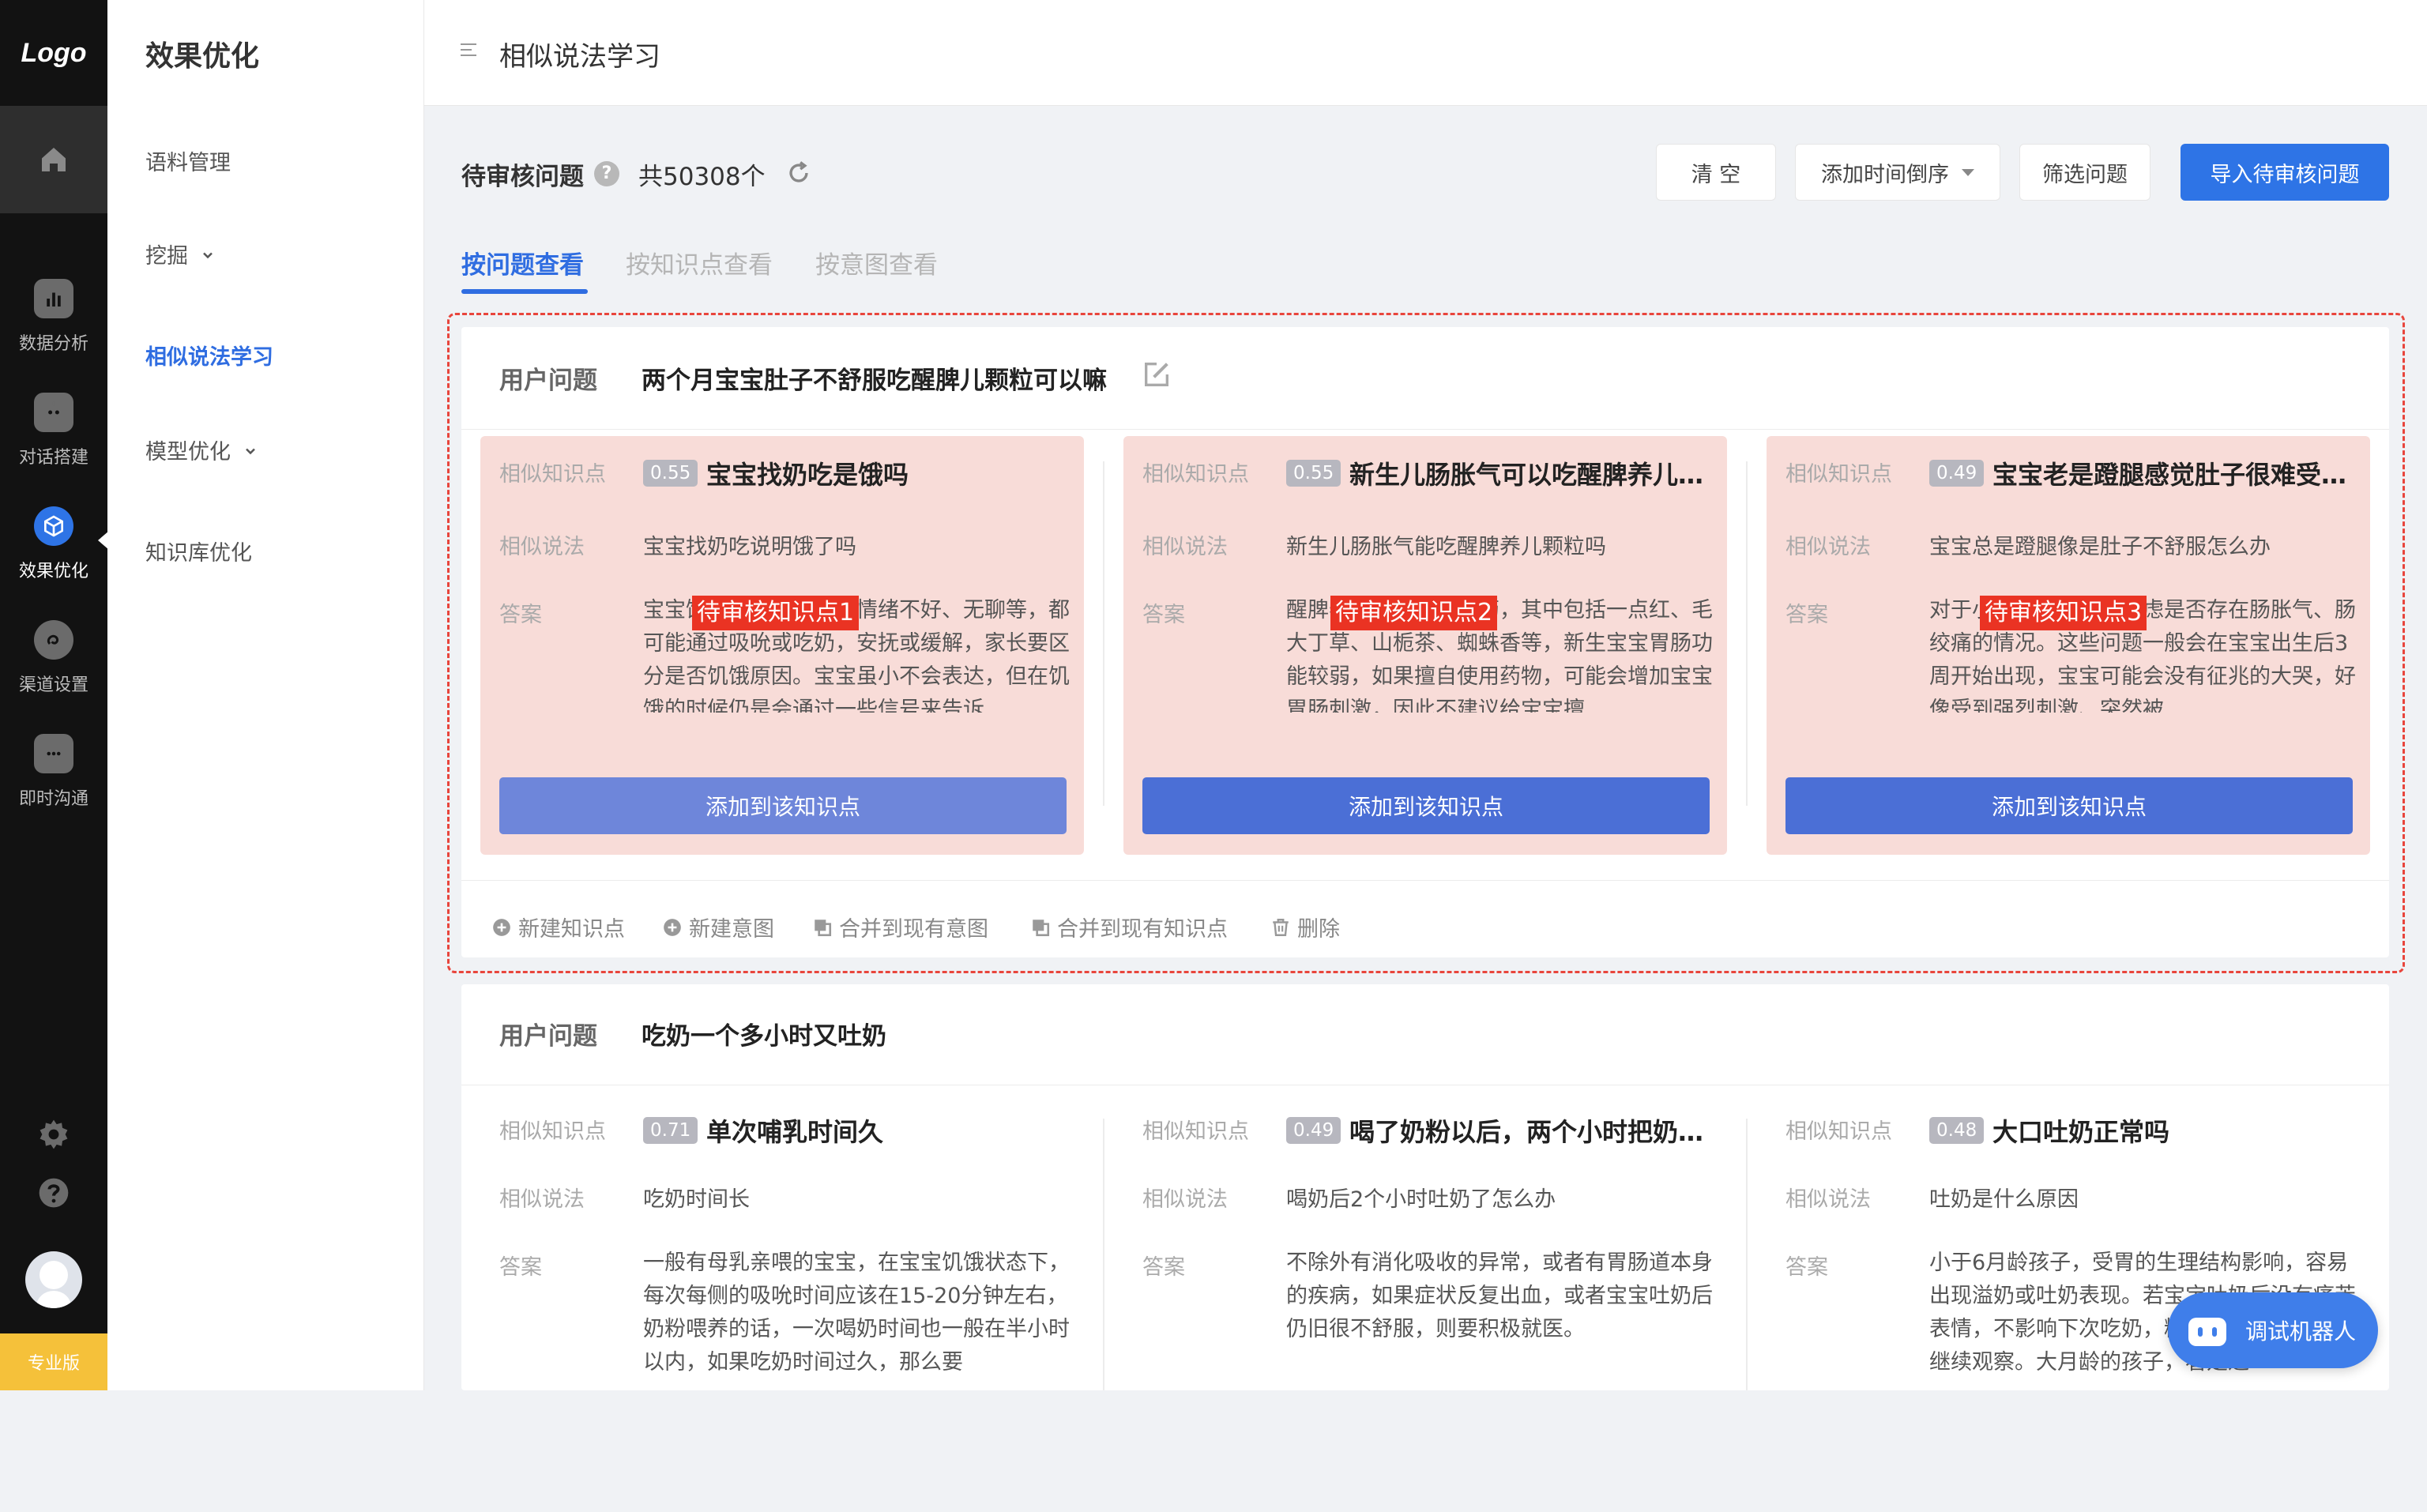 The width and height of the screenshot is (2427, 1512). What do you see at coordinates (798, 173) in the screenshot?
I see `refresh-icon` at bounding box center [798, 173].